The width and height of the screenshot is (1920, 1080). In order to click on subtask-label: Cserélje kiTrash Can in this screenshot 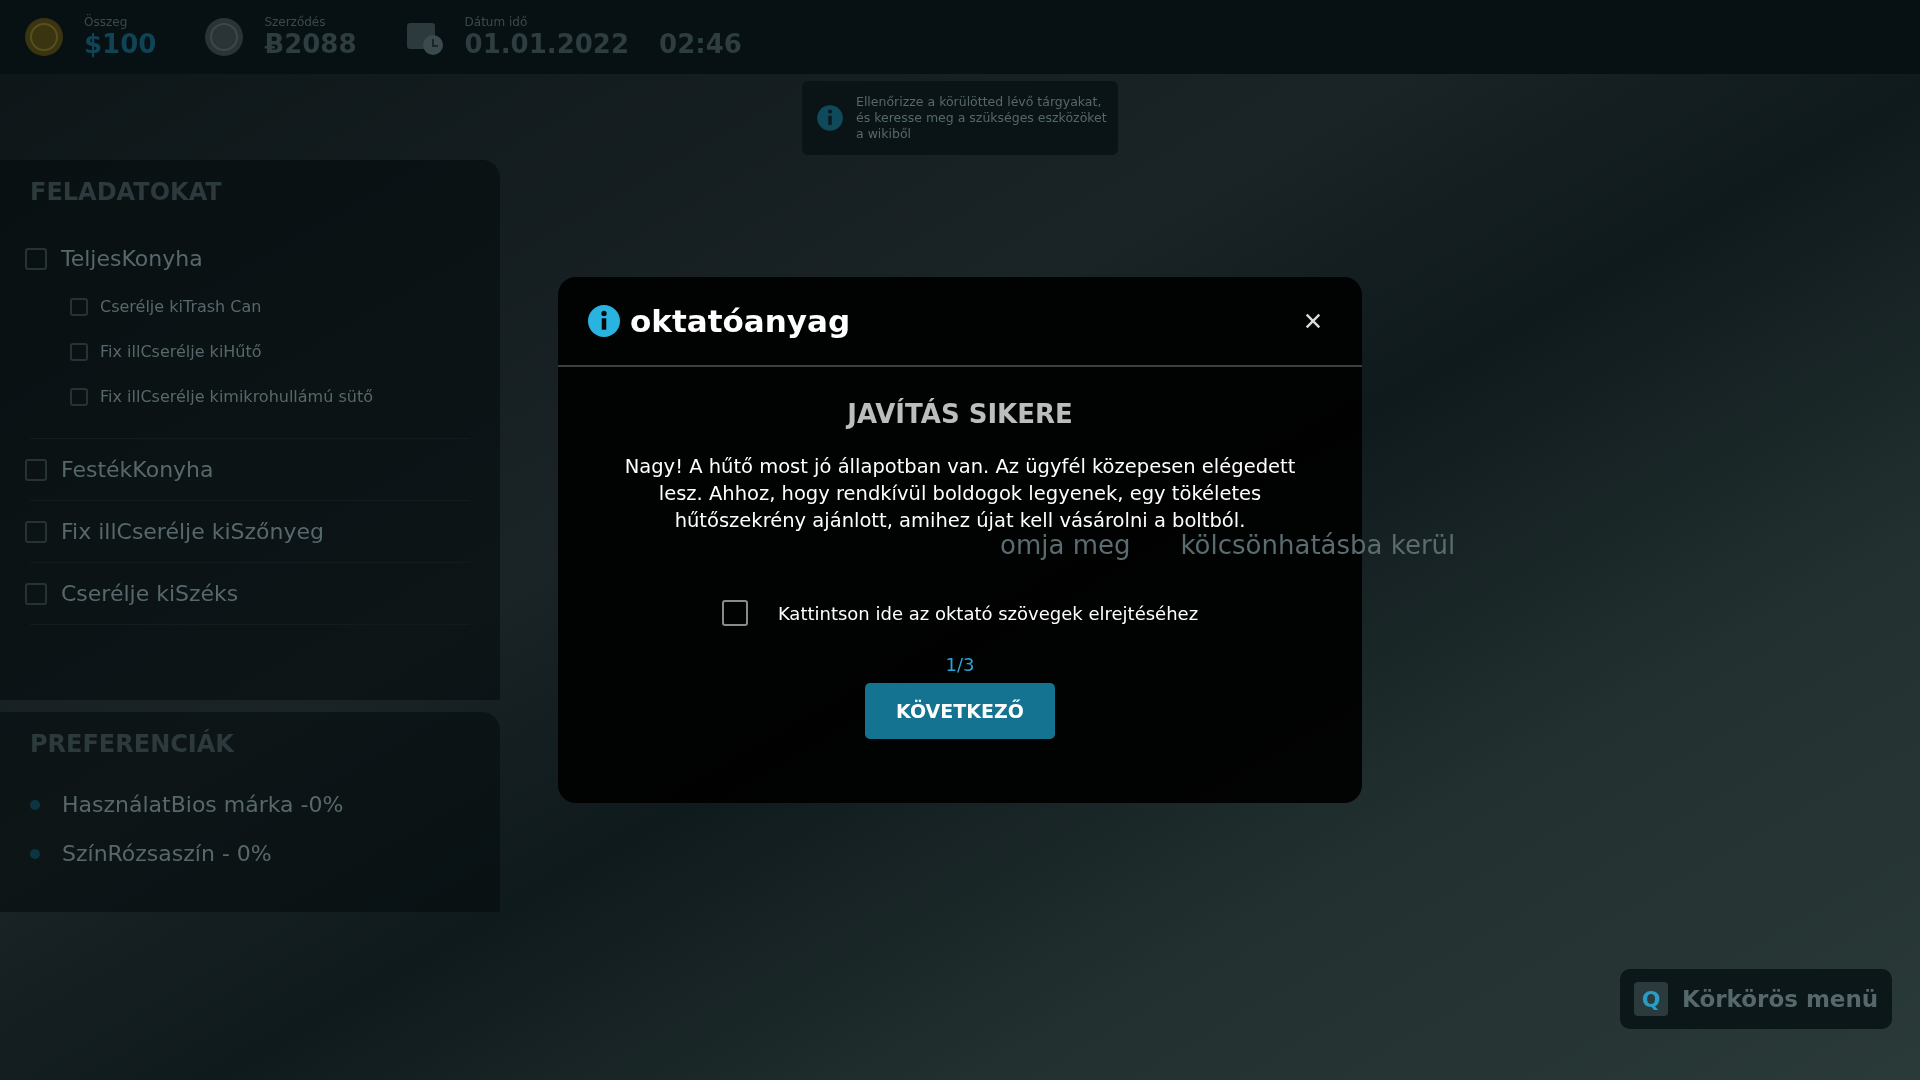, I will do `click(181, 306)`.